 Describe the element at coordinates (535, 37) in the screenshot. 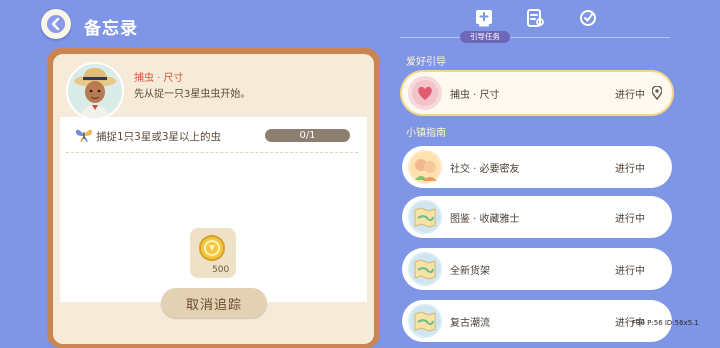

I see `tab-underline` at that location.